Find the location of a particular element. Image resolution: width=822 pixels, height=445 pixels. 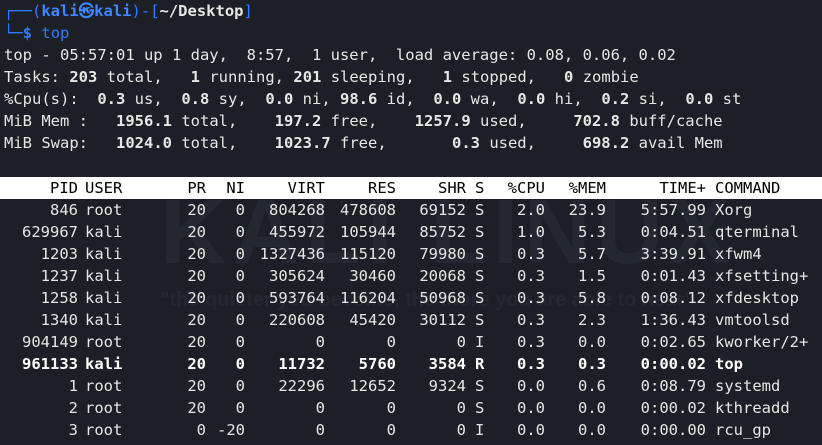

column-header-pid: PID is located at coordinates (64, 188).